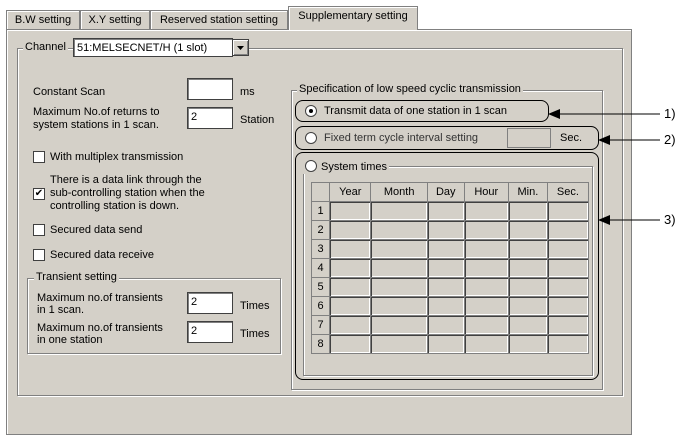 Image resolution: width=680 pixels, height=442 pixels. Describe the element at coordinates (604, 167) in the screenshot. I see `callout-arrows` at that location.